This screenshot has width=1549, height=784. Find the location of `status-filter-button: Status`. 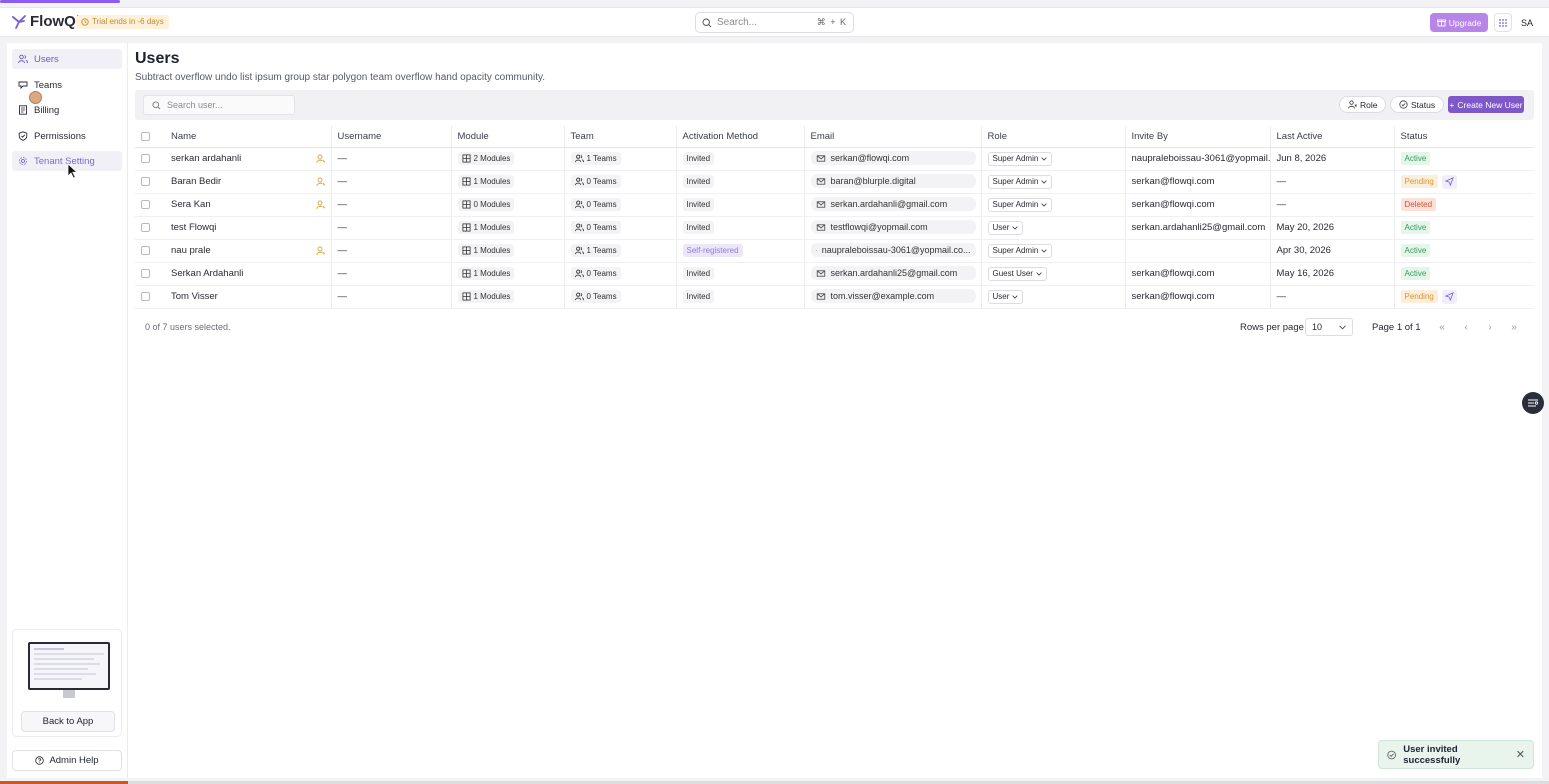

status-filter-button: Status is located at coordinates (1417, 104).